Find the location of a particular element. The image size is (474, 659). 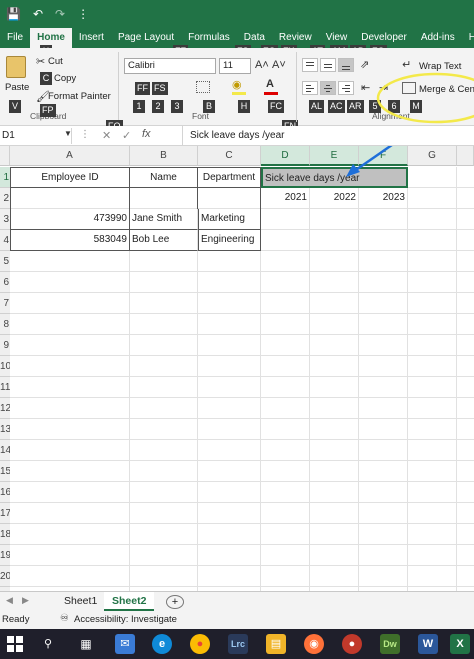

row-header: 5 is located at coordinates (5, 261).